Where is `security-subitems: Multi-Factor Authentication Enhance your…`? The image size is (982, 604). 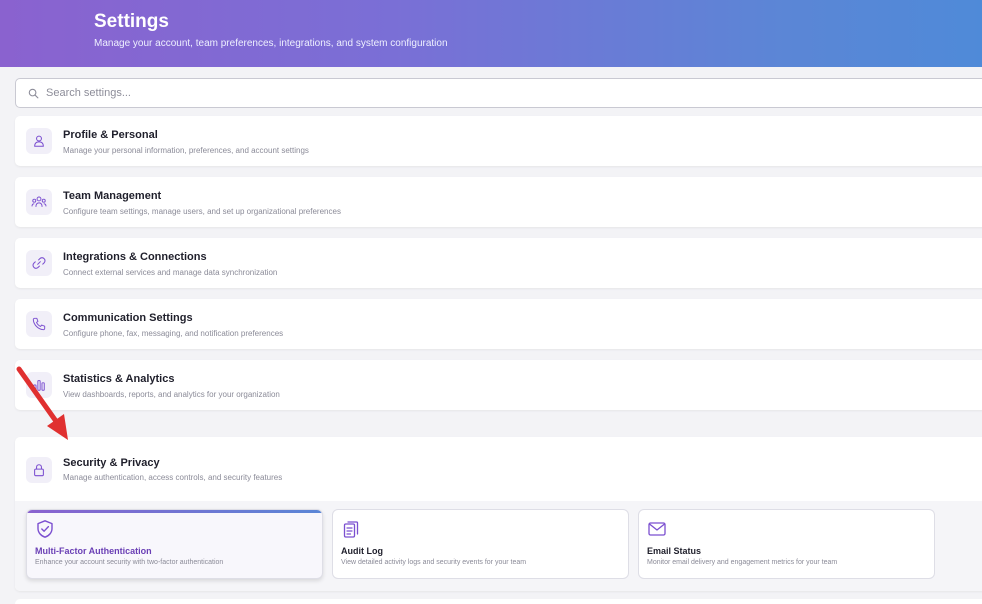 security-subitems: Multi-Factor Authentication Enhance your… is located at coordinates (498, 546).